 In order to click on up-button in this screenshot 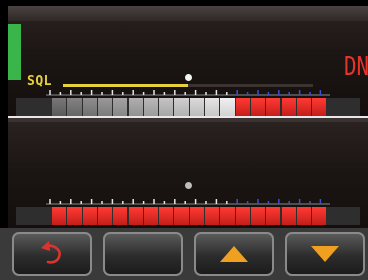, I will do `click(234, 254)`.